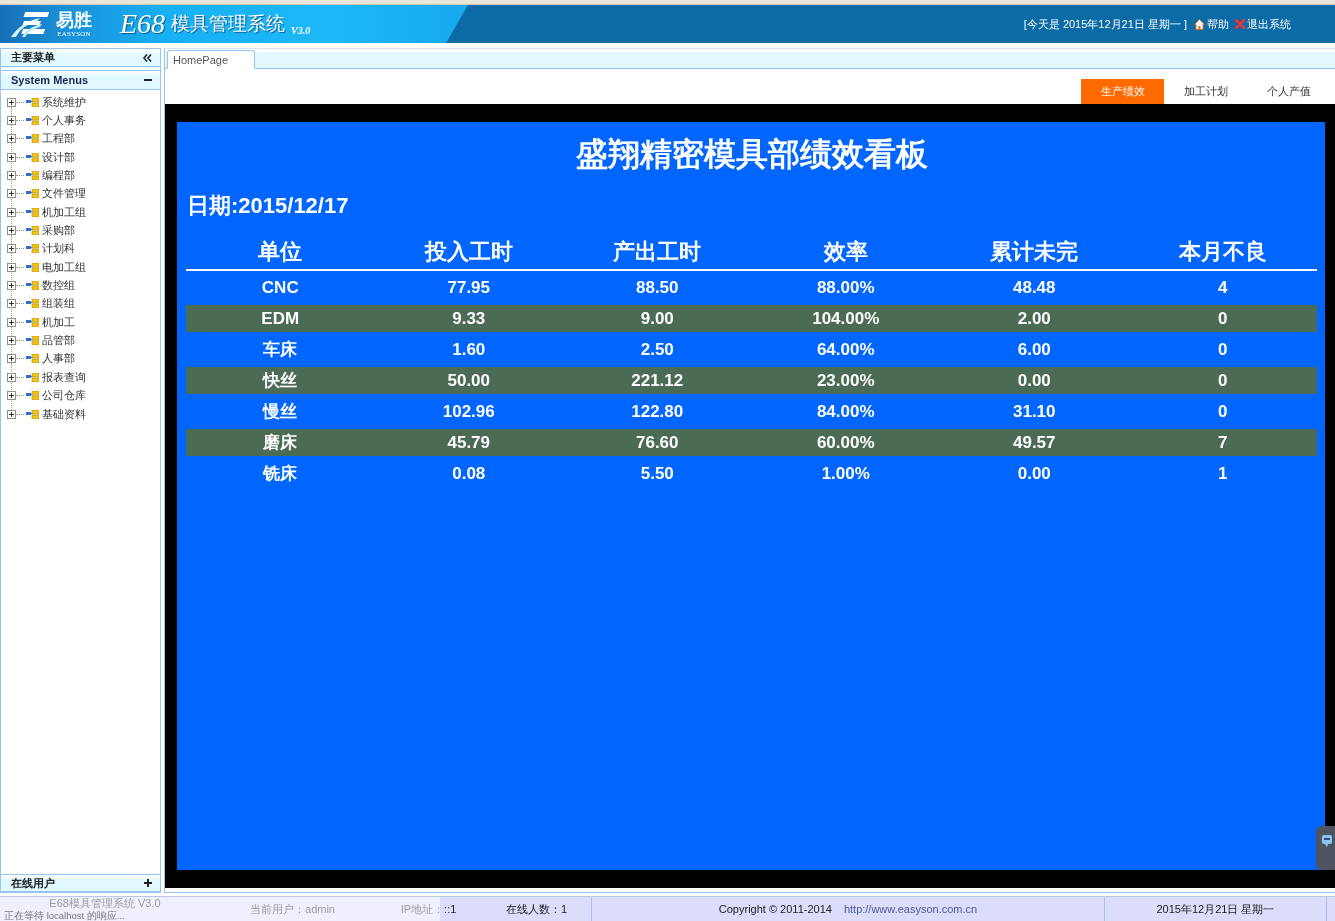 The height and width of the screenshot is (921, 1335). I want to click on minus-icon, so click(148, 80).